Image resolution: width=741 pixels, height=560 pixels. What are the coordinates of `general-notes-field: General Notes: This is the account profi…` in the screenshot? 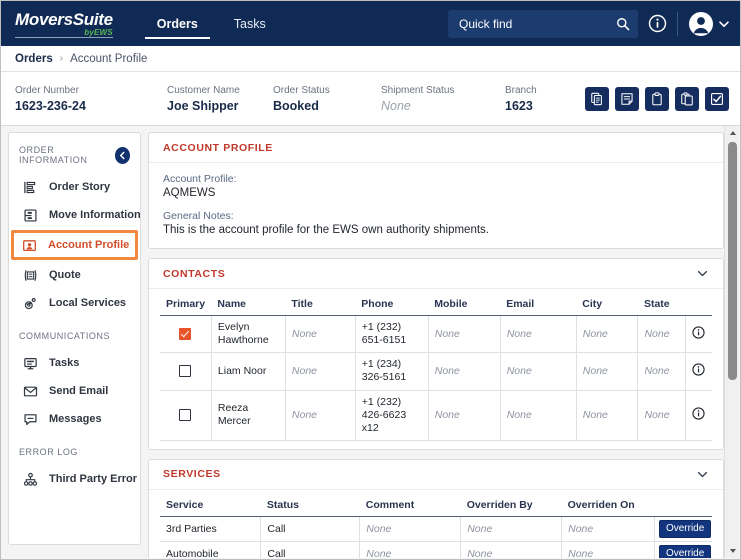 It's located at (436, 223).